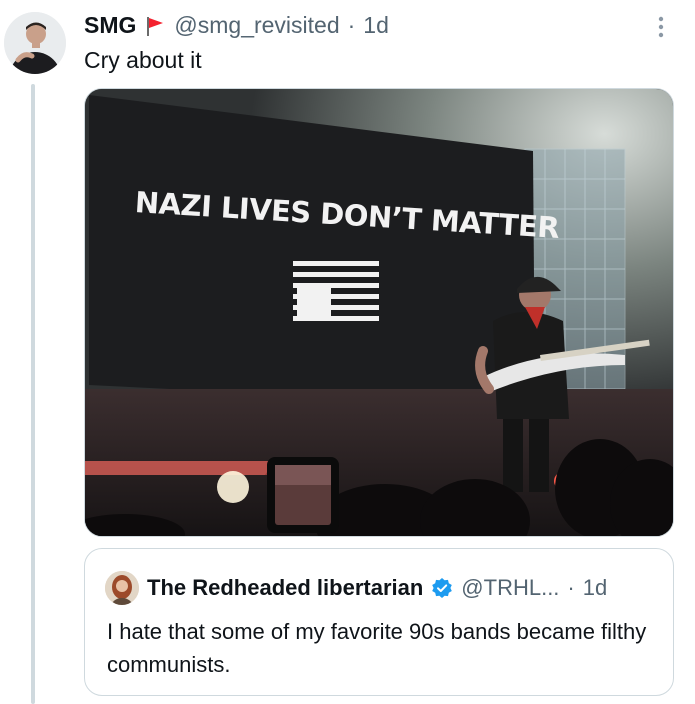 The image size is (695, 704). I want to click on verified-badge-icon, so click(442, 588).